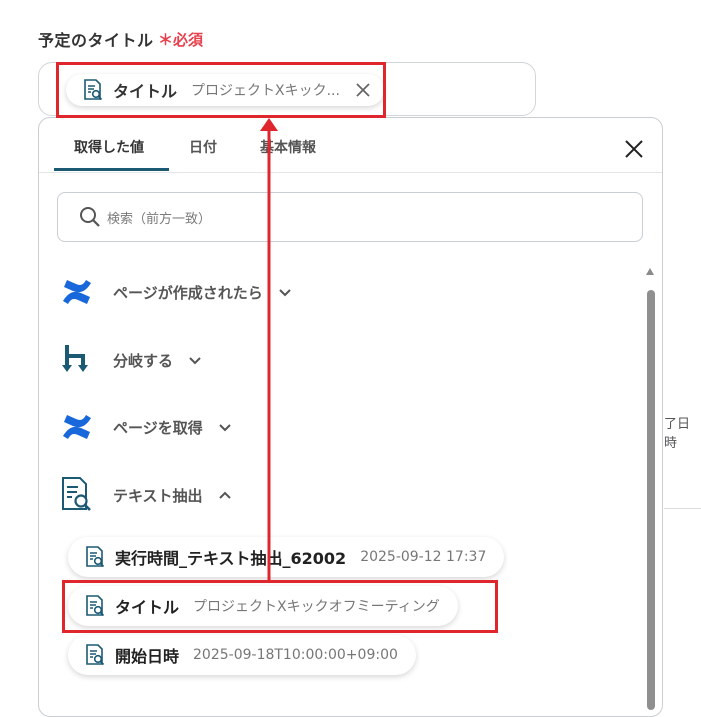  I want to click on search-icon, so click(90, 217).